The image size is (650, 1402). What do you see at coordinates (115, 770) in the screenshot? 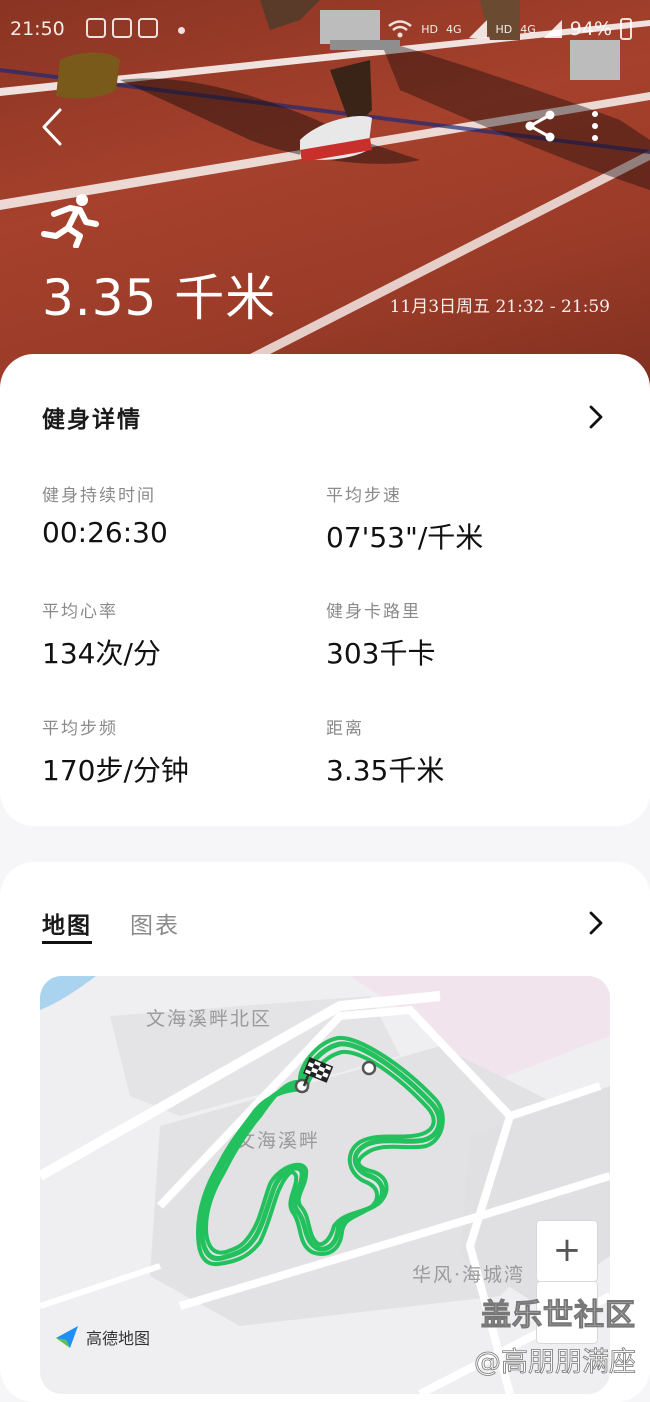
I see `stat-value: 170步/分钟` at bounding box center [115, 770].